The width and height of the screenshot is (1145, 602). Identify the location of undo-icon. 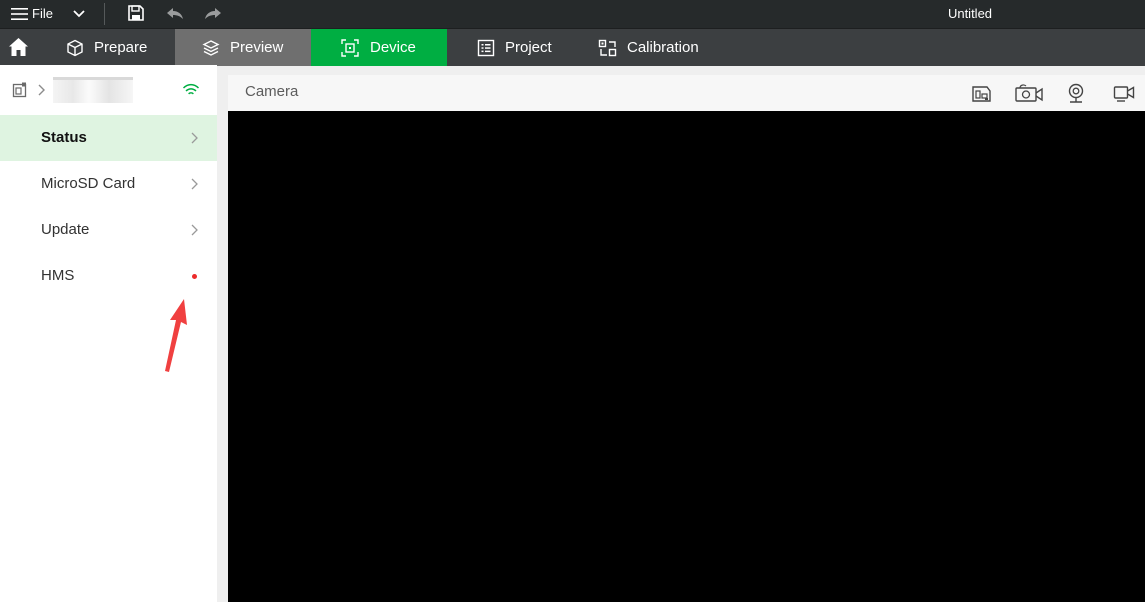
(175, 13).